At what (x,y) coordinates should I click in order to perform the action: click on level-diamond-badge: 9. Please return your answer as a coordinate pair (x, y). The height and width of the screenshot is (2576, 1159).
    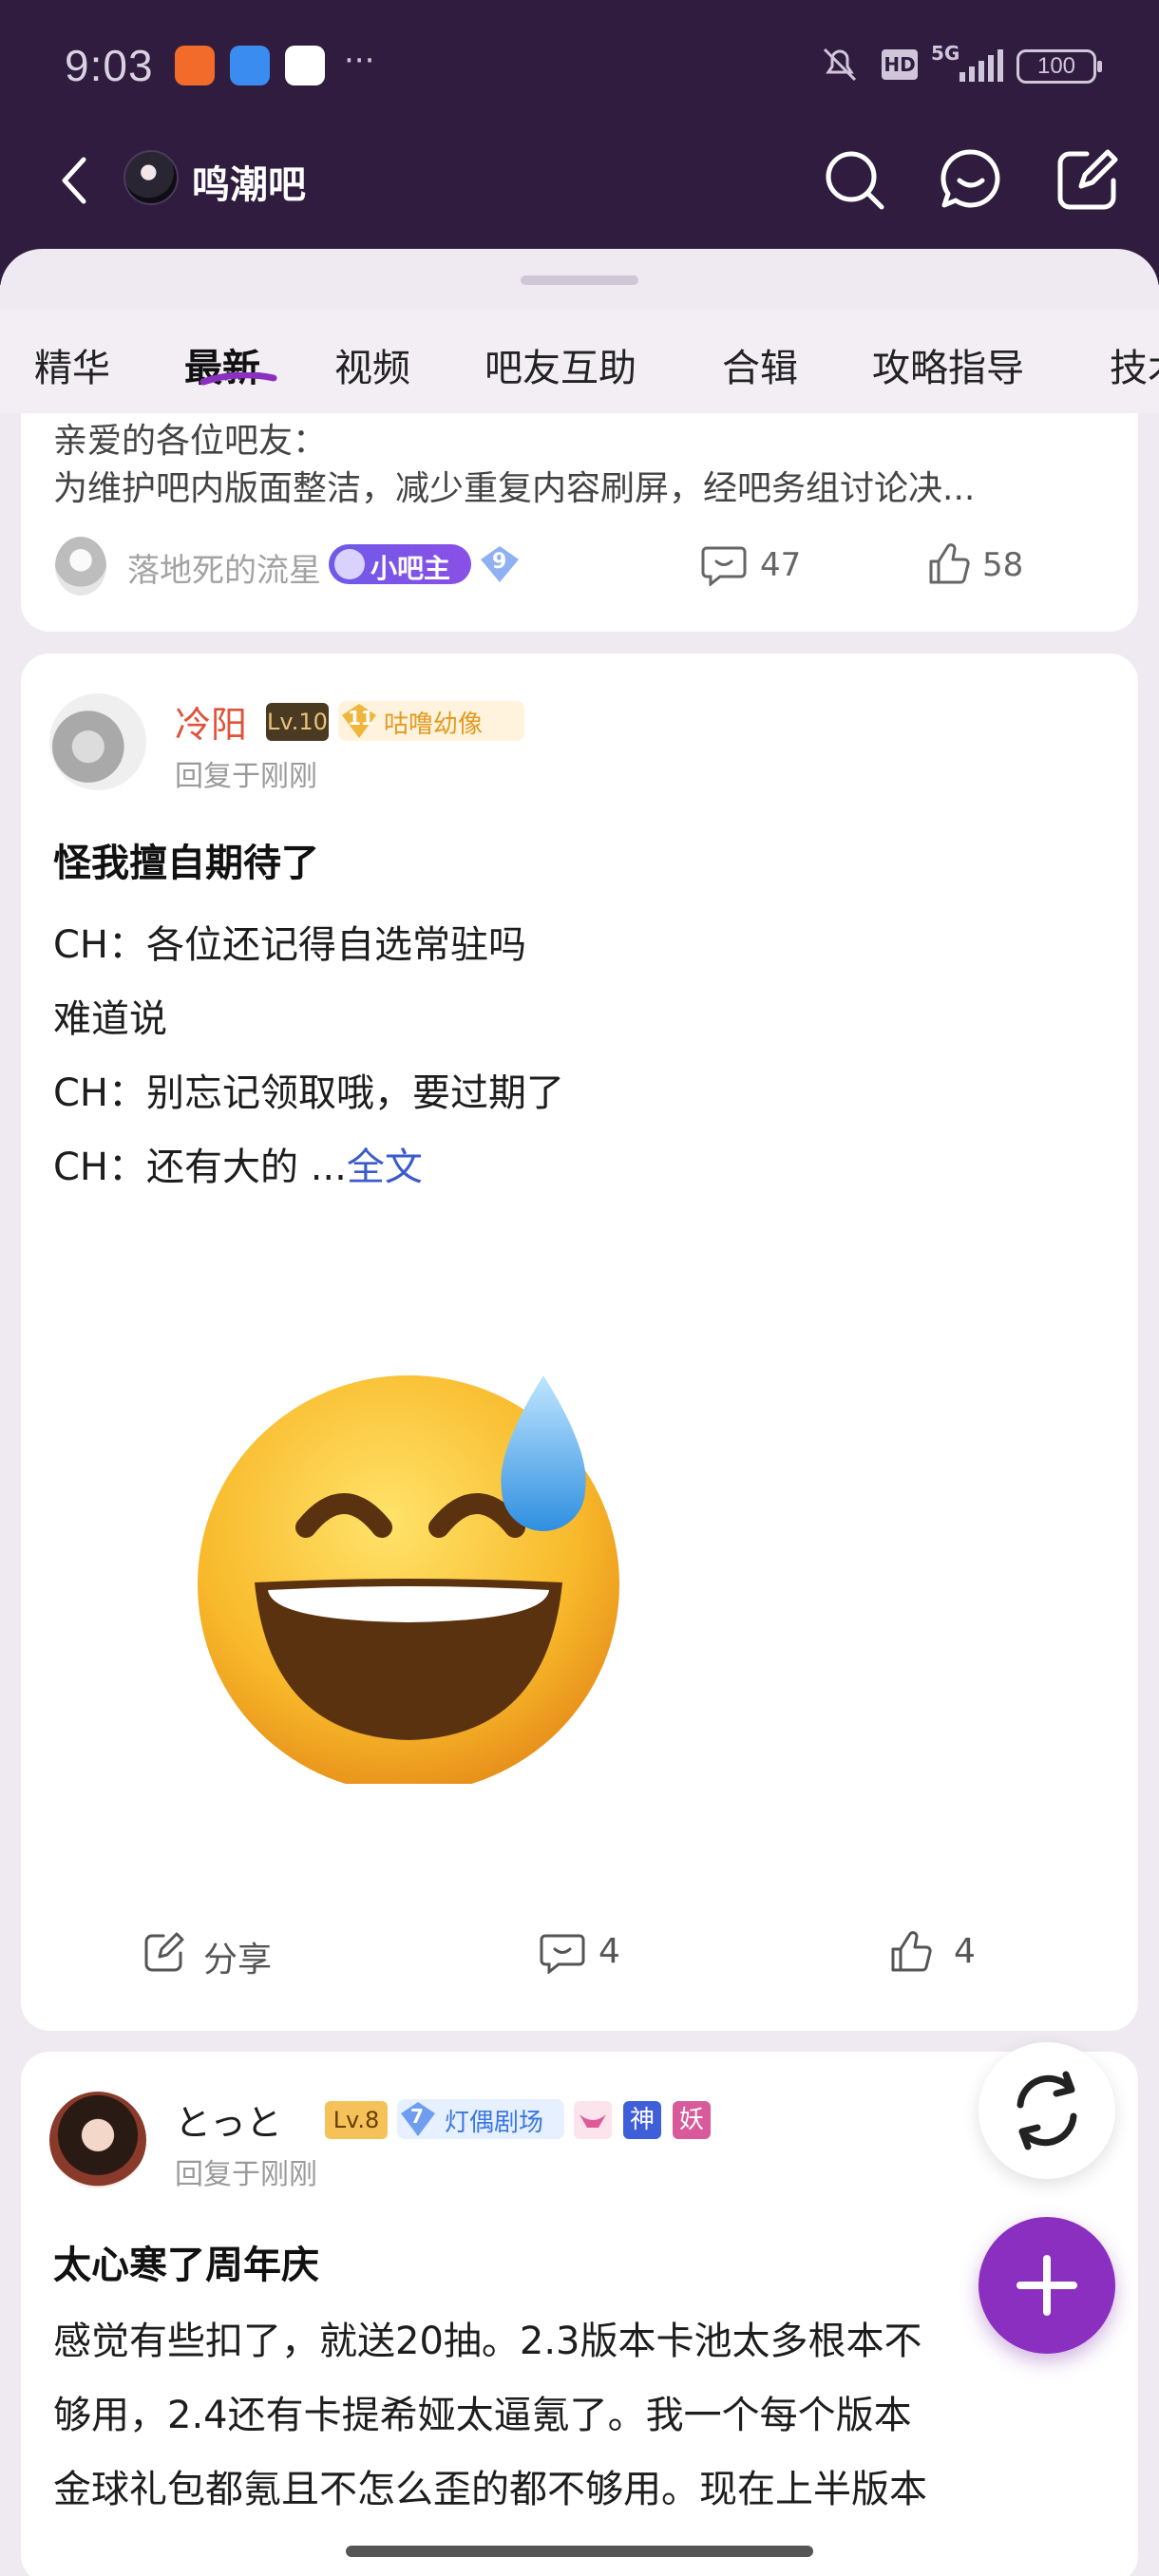
    Looking at the image, I should click on (500, 564).